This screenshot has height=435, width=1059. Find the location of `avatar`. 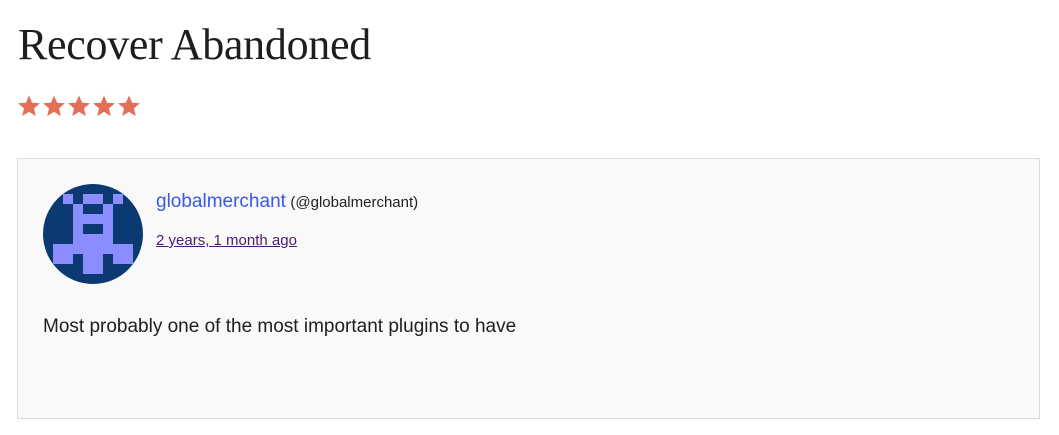

avatar is located at coordinates (93, 234).